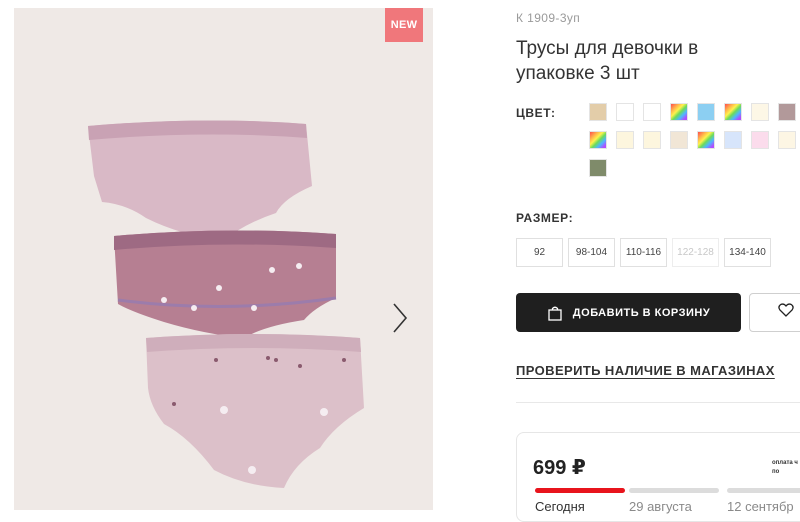 Image resolution: width=800 pixels, height=522 pixels. Describe the element at coordinates (548, 18) in the screenshot. I see `article-number: К 1909-3уп` at that location.